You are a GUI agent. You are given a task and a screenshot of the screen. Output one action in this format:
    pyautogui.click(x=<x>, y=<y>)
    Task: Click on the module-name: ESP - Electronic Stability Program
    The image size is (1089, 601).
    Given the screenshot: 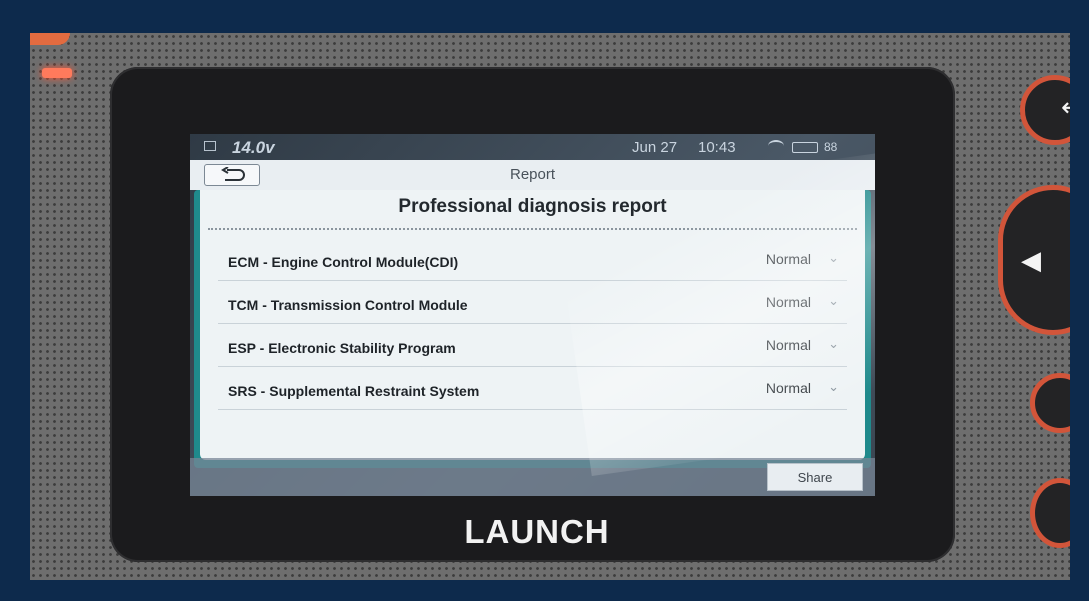 What is the action you would take?
    pyautogui.click(x=342, y=348)
    